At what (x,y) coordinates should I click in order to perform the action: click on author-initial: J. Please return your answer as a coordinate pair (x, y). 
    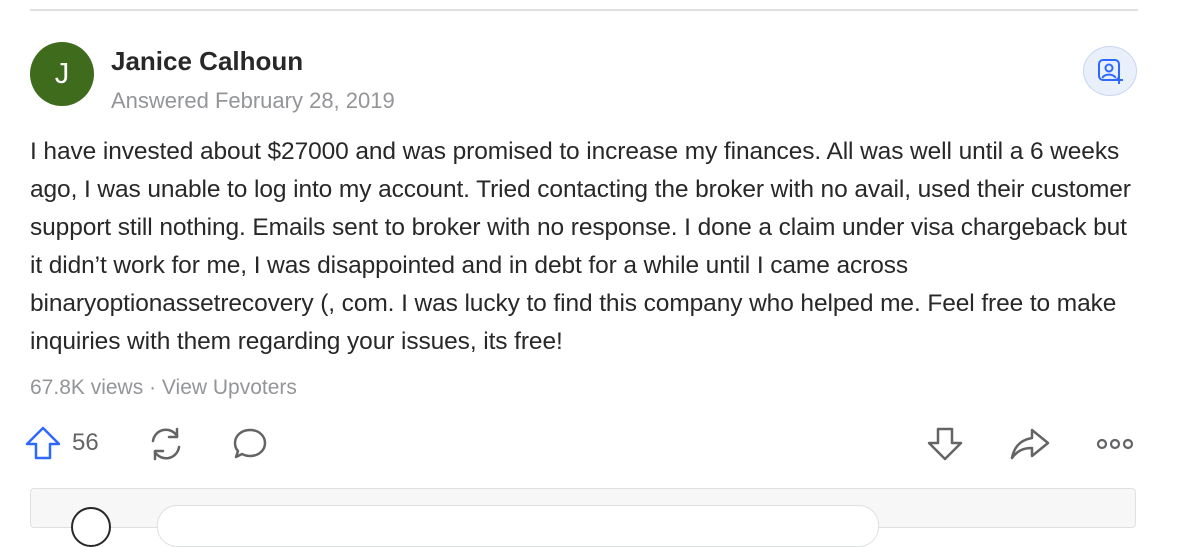
    Looking at the image, I should click on (62, 73).